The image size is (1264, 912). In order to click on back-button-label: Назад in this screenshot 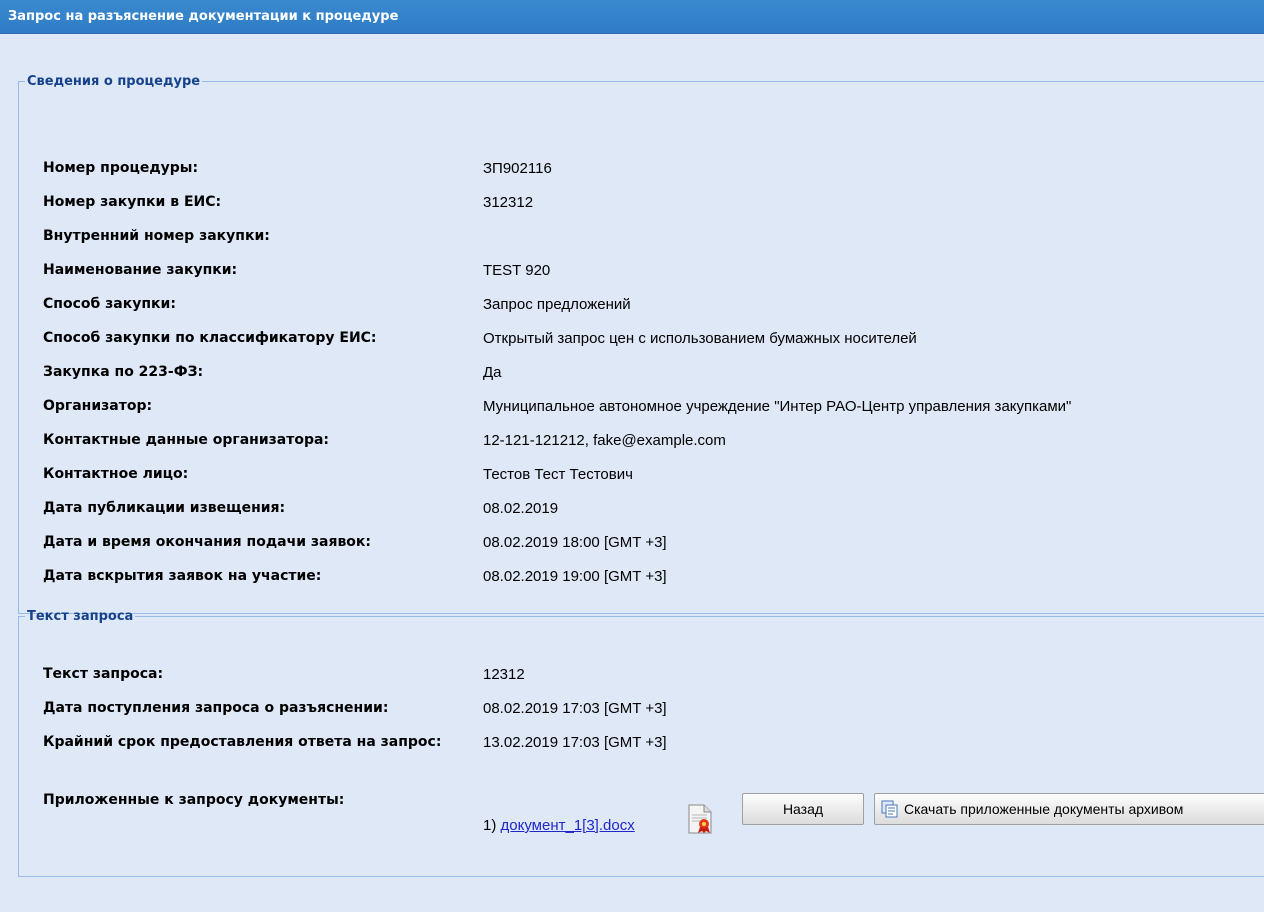, I will do `click(803, 809)`.